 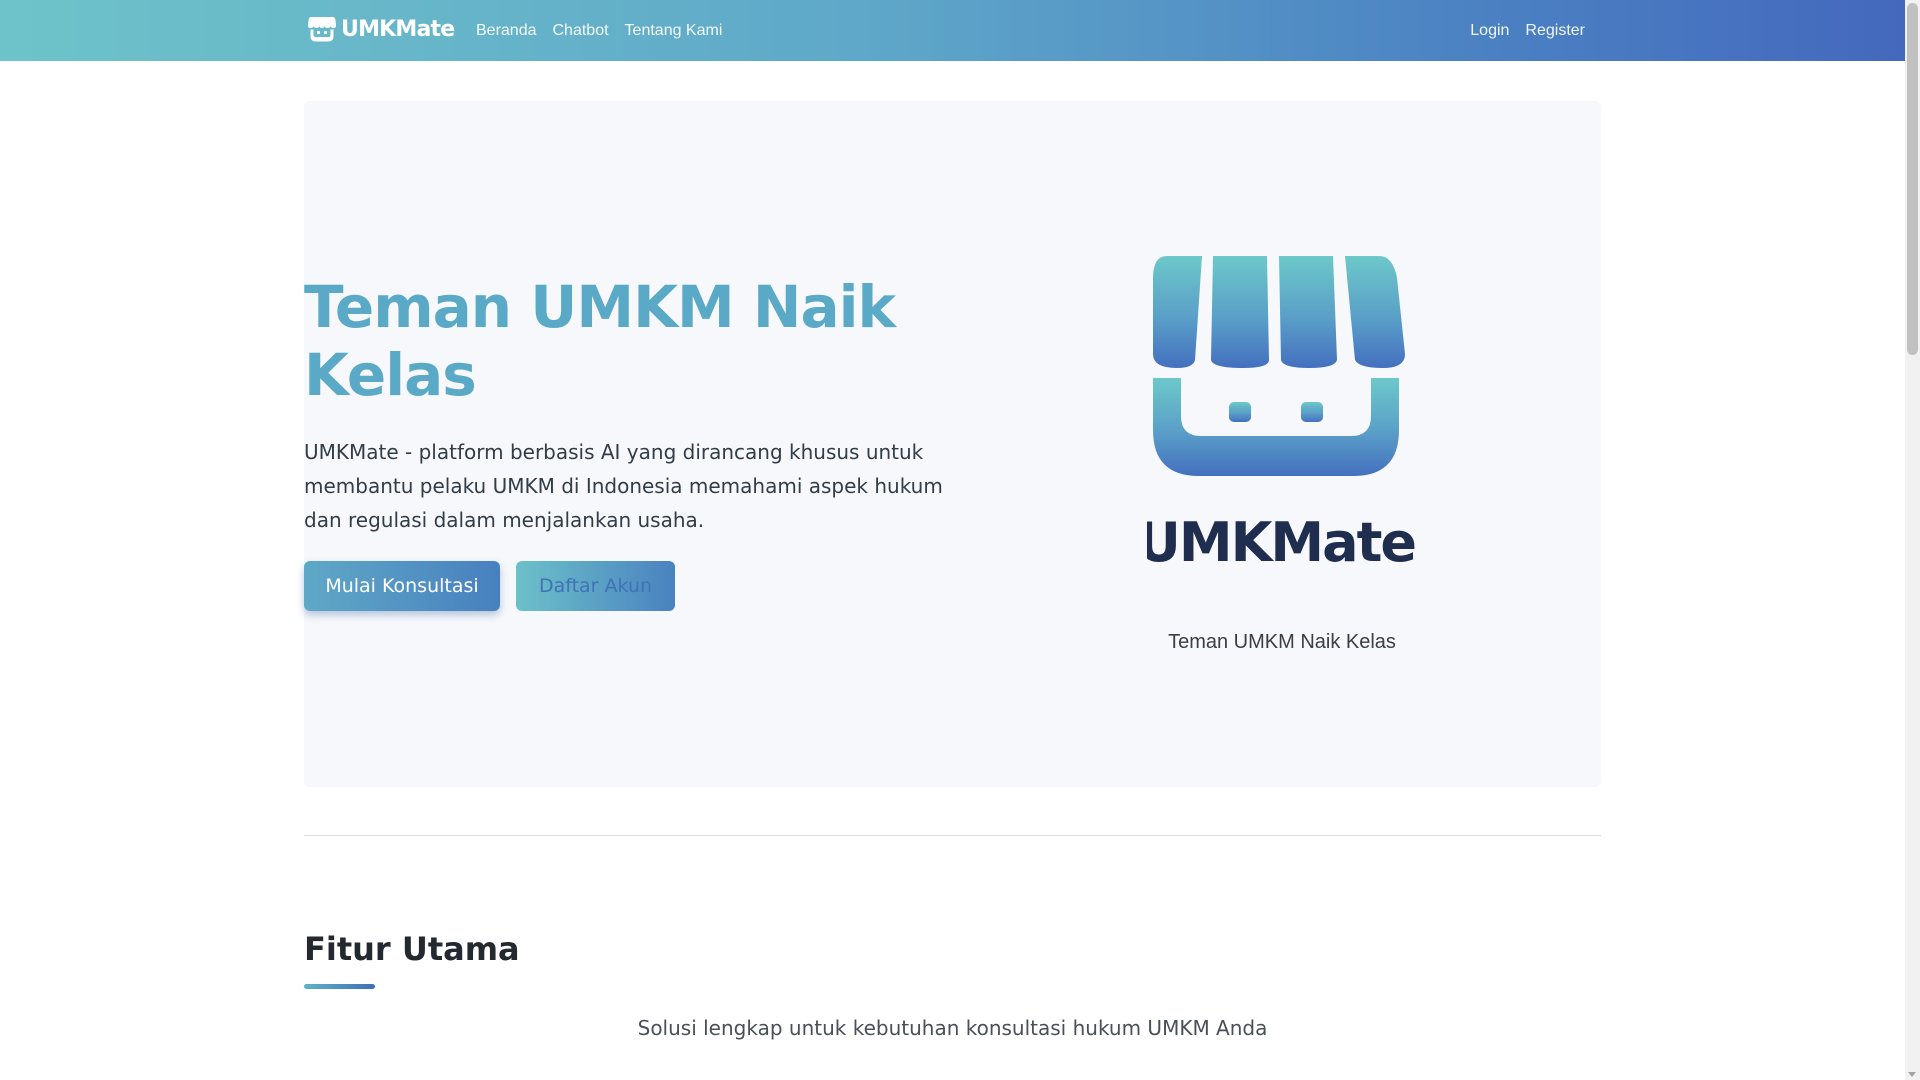 I want to click on brand-logo: UMKMate, so click(x=381, y=29).